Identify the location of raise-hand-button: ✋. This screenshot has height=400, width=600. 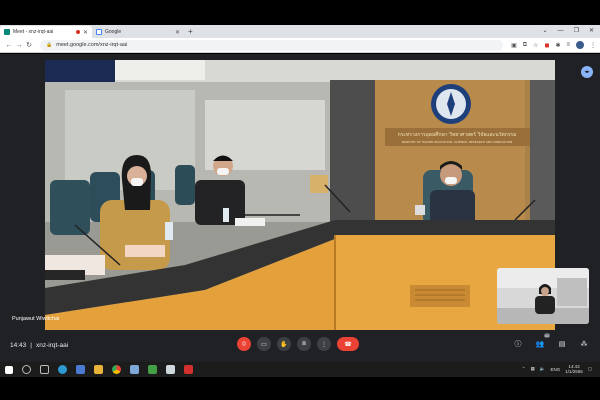
(284, 344).